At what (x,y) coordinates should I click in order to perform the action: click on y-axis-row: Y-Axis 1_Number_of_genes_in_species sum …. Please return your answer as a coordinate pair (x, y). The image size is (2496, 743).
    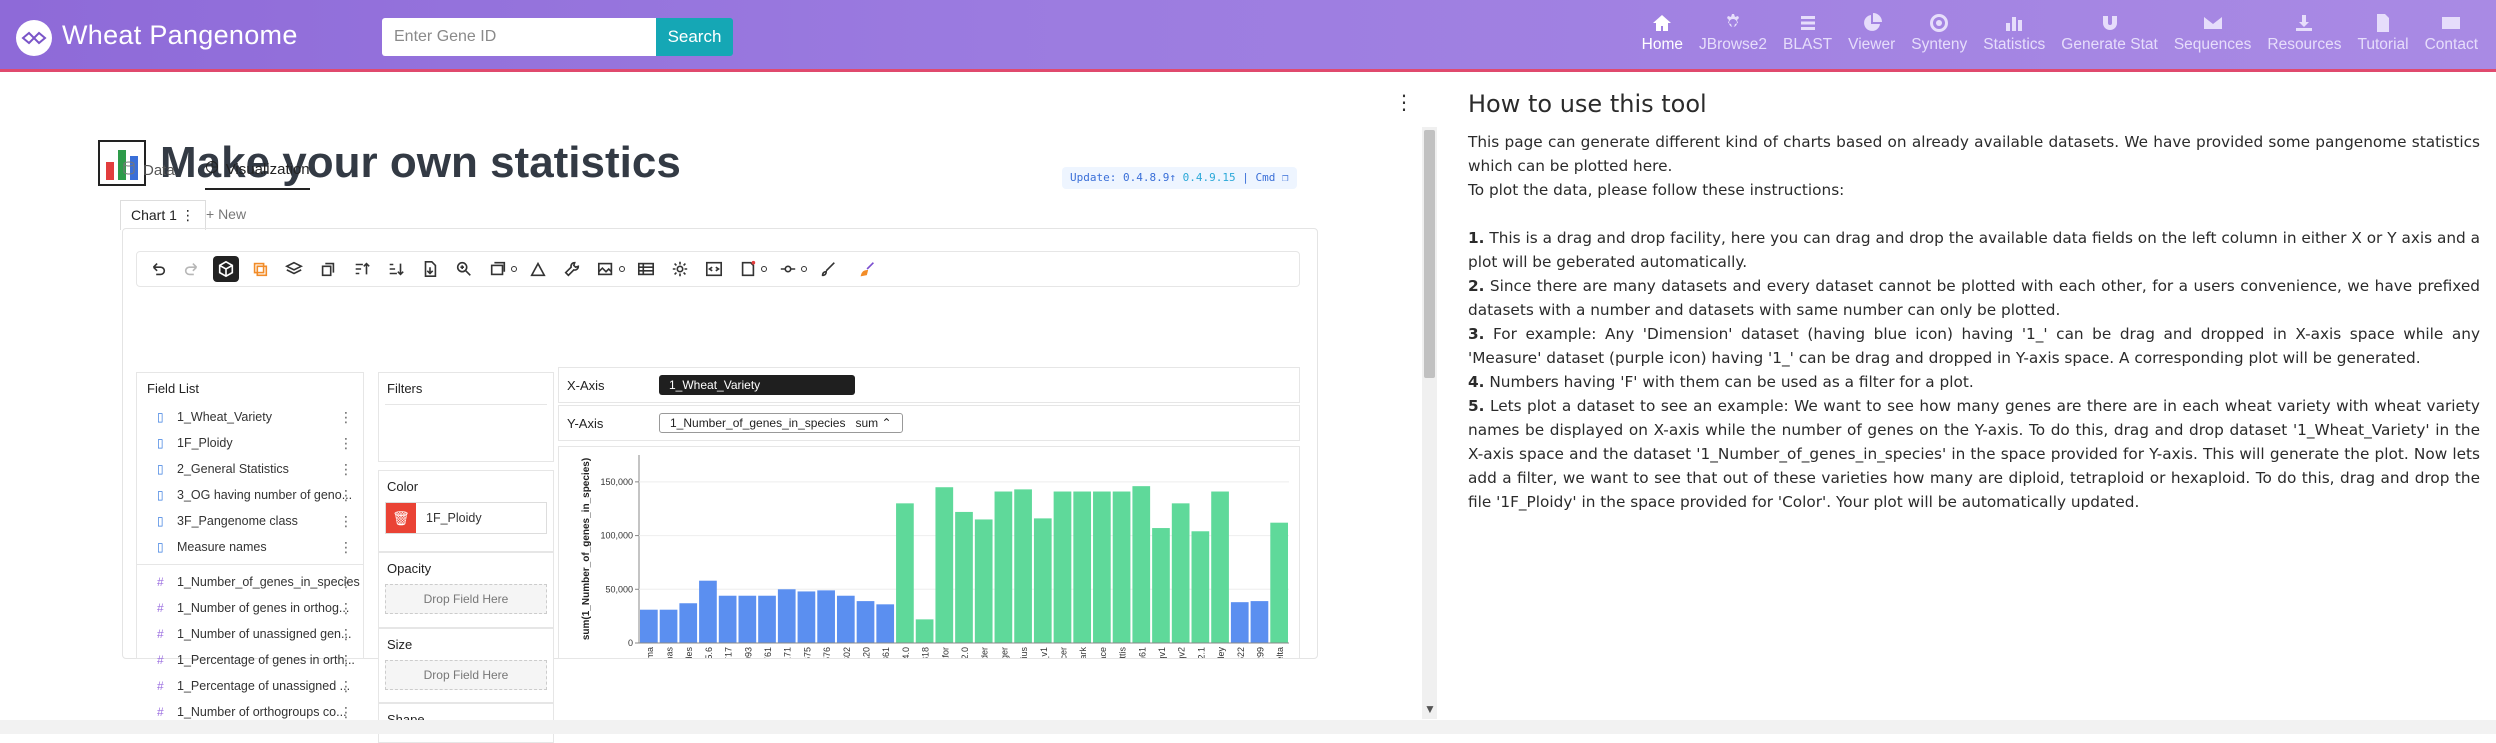
    Looking at the image, I should click on (929, 423).